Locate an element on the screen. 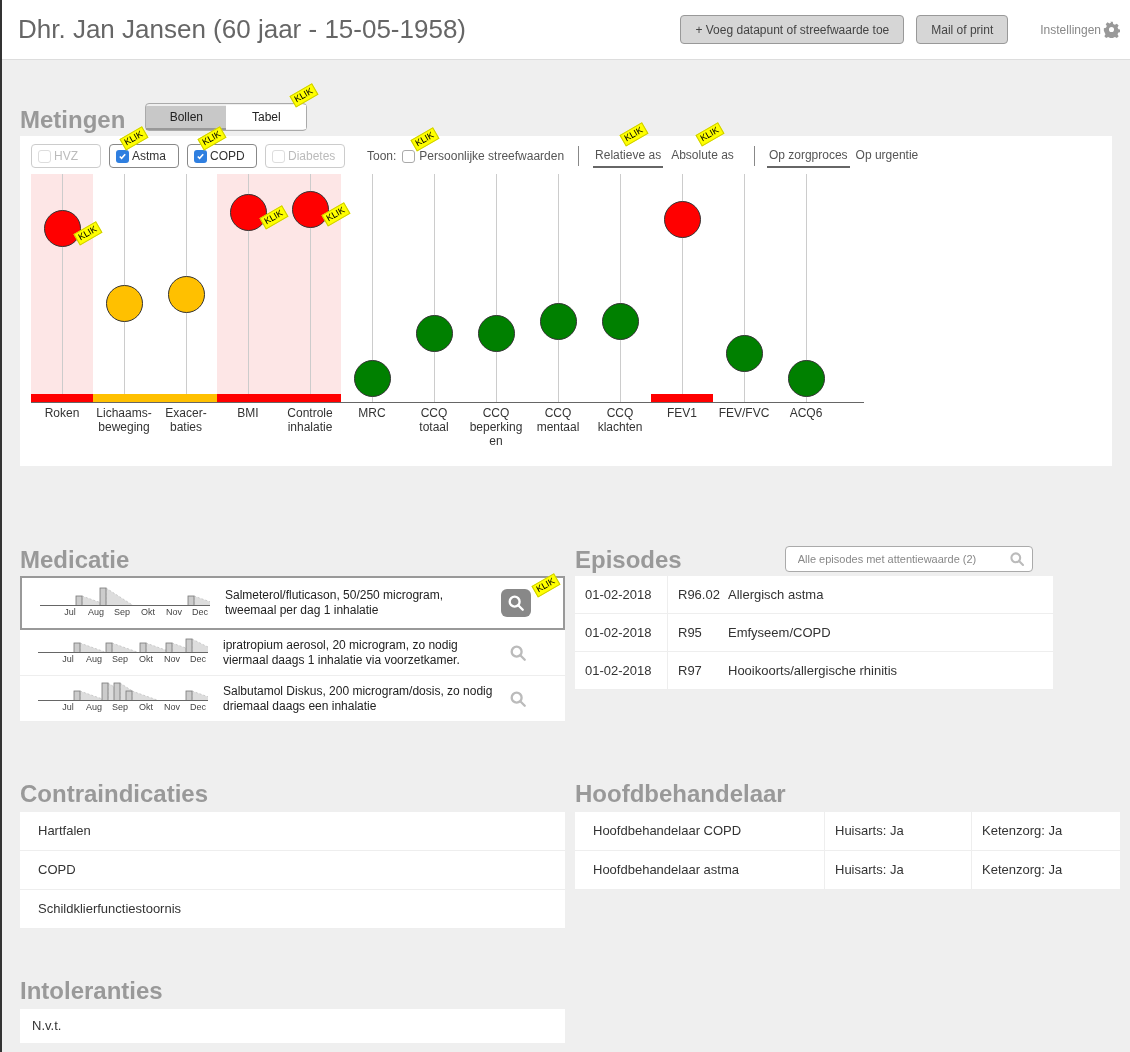  settings-icon is located at coordinates (1111, 29).